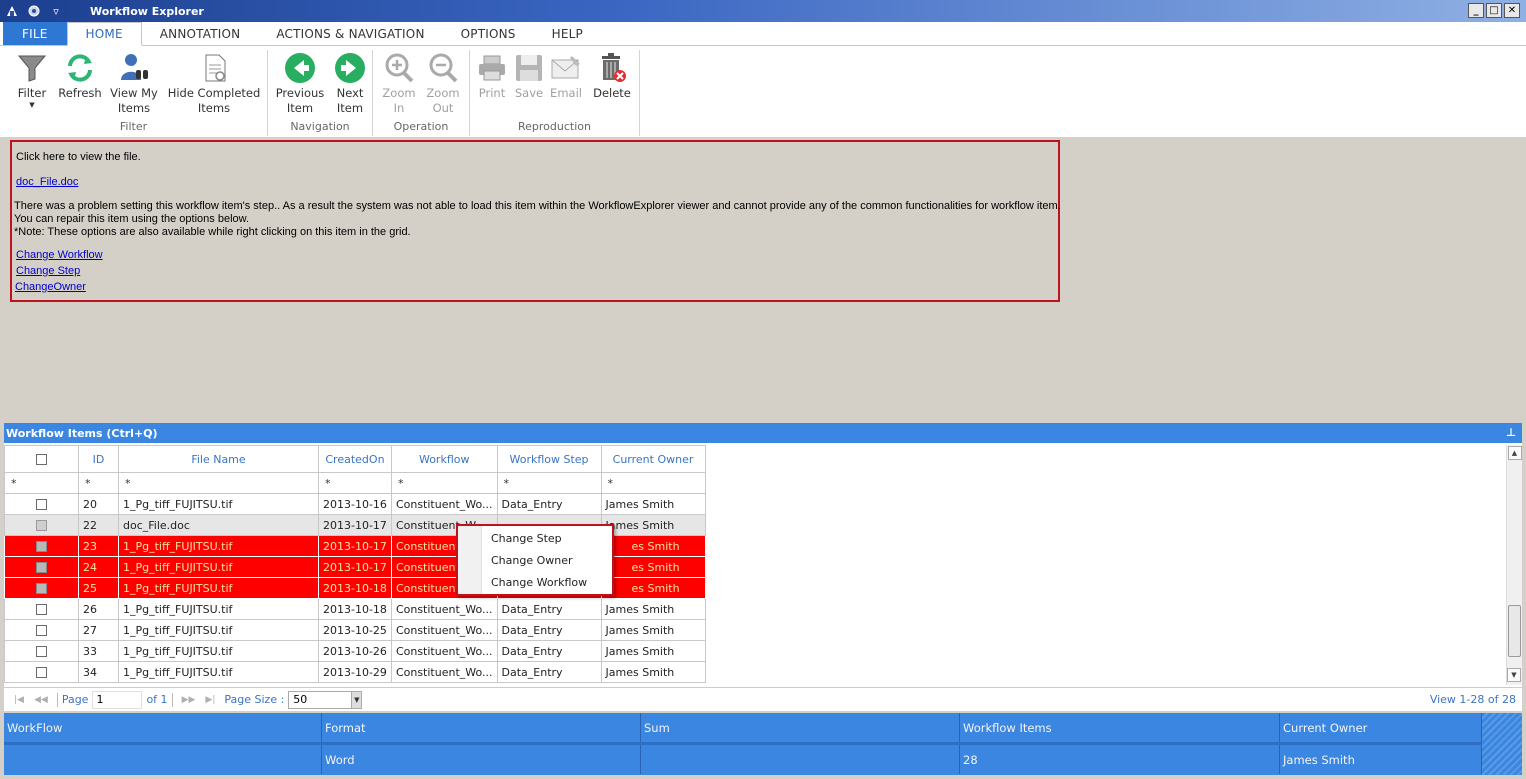 The height and width of the screenshot is (779, 1526). What do you see at coordinates (566, 76) in the screenshot?
I see `email-button: Email` at bounding box center [566, 76].